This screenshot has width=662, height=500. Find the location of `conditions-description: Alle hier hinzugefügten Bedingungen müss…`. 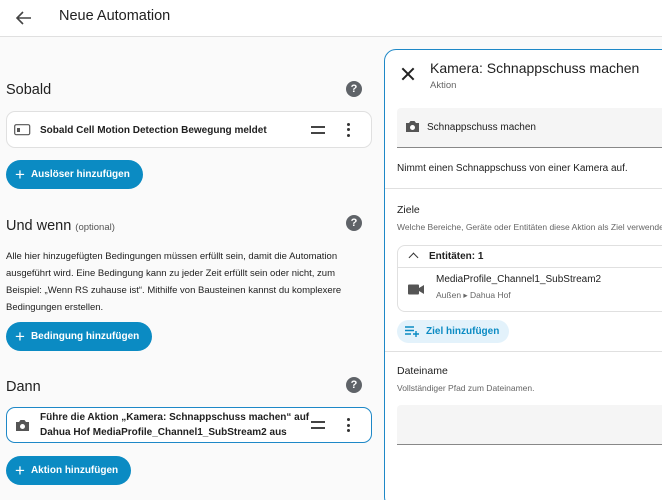

conditions-description: Alle hier hinzugefügten Bedingungen müss… is located at coordinates (174, 282).